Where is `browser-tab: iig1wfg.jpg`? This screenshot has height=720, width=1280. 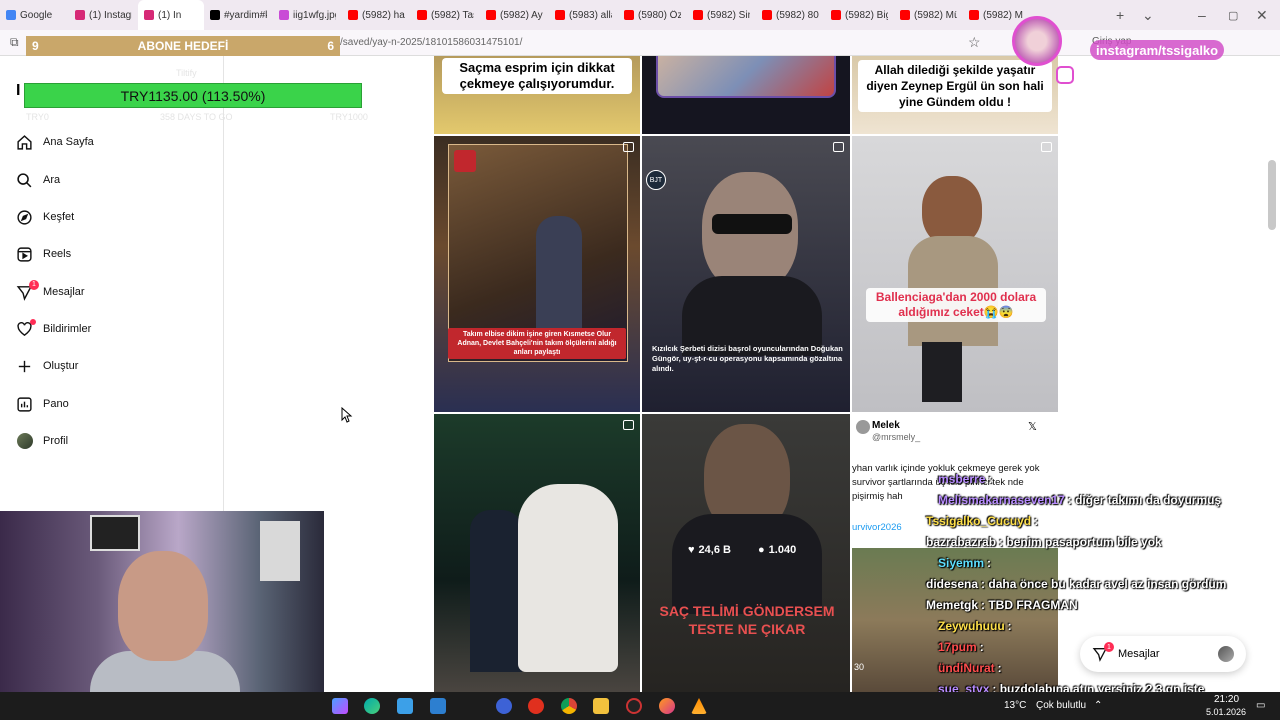
browser-tab: iig1wfg.jpg is located at coordinates (307, 15).